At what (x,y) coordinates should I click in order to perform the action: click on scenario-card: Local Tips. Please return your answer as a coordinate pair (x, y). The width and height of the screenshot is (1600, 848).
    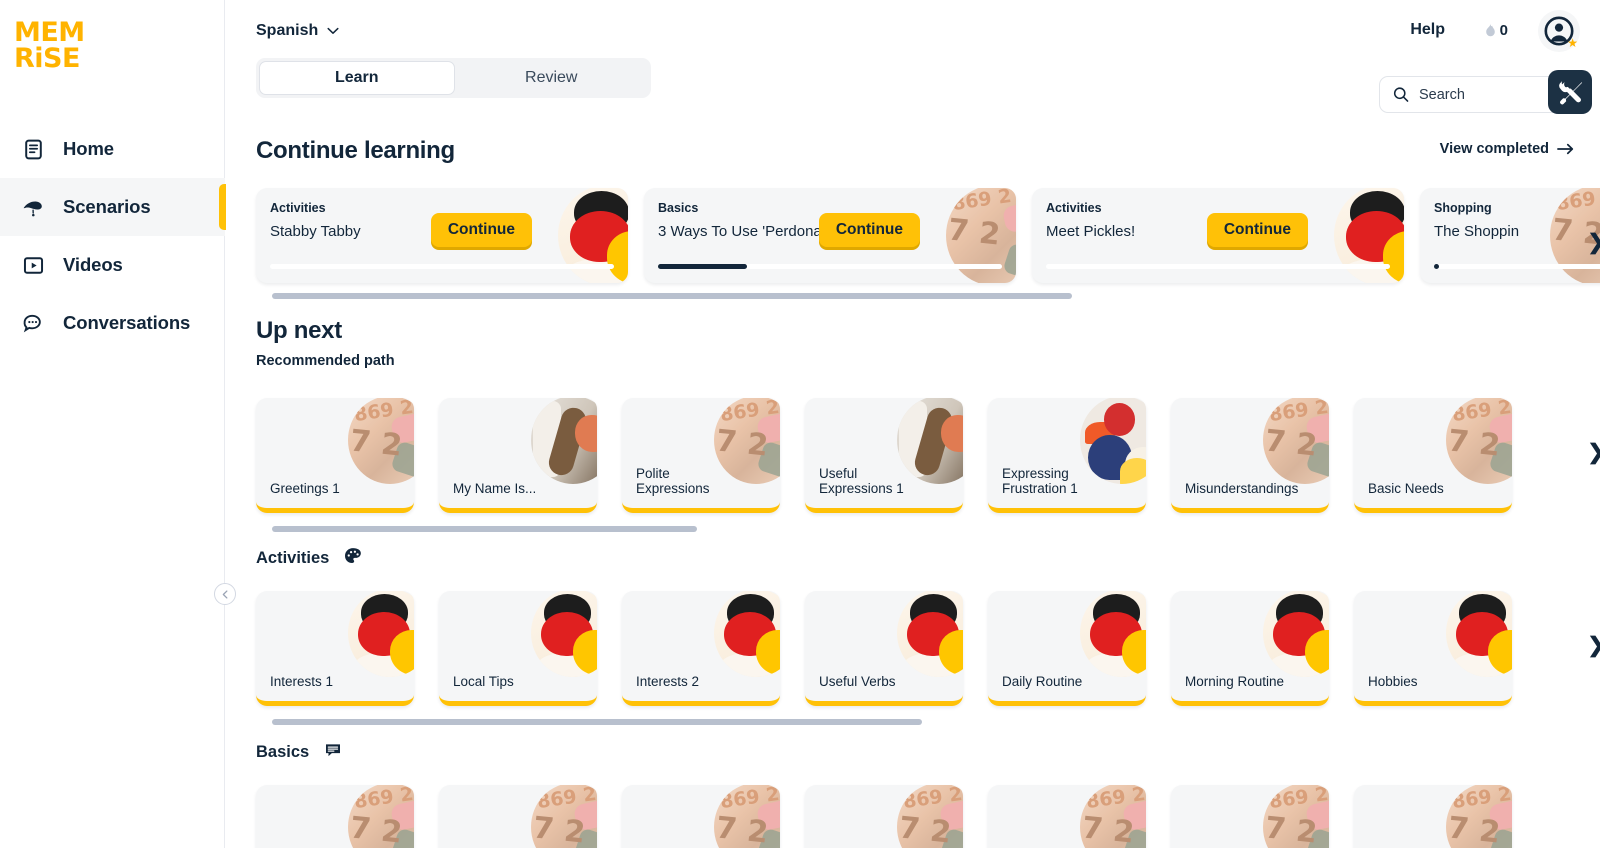
    Looking at the image, I should click on (518, 648).